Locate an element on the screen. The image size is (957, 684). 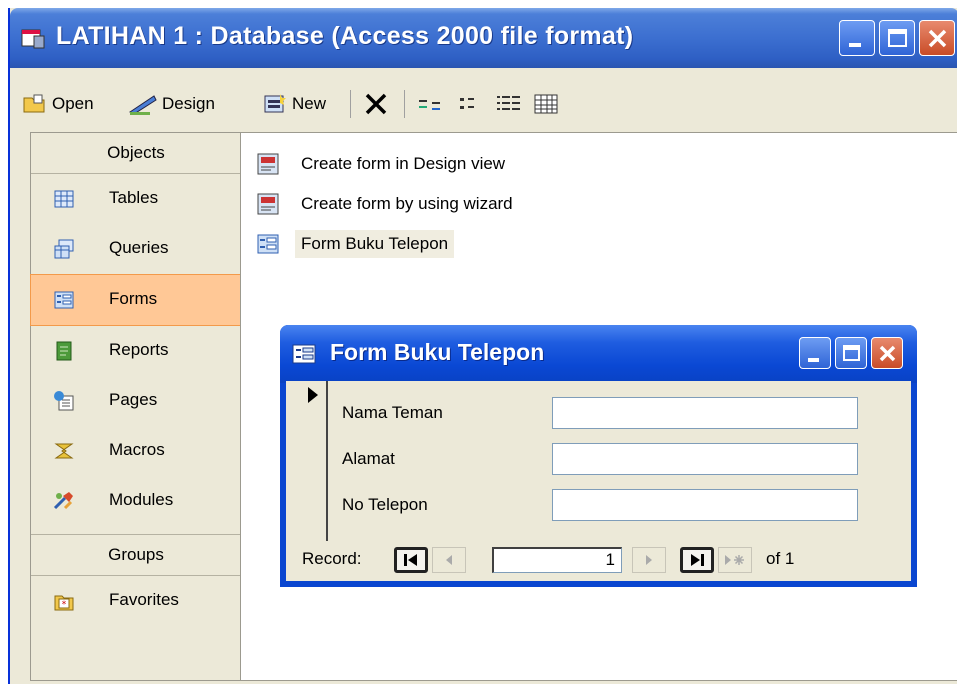
open-label: Open is located at coordinates (73, 103).